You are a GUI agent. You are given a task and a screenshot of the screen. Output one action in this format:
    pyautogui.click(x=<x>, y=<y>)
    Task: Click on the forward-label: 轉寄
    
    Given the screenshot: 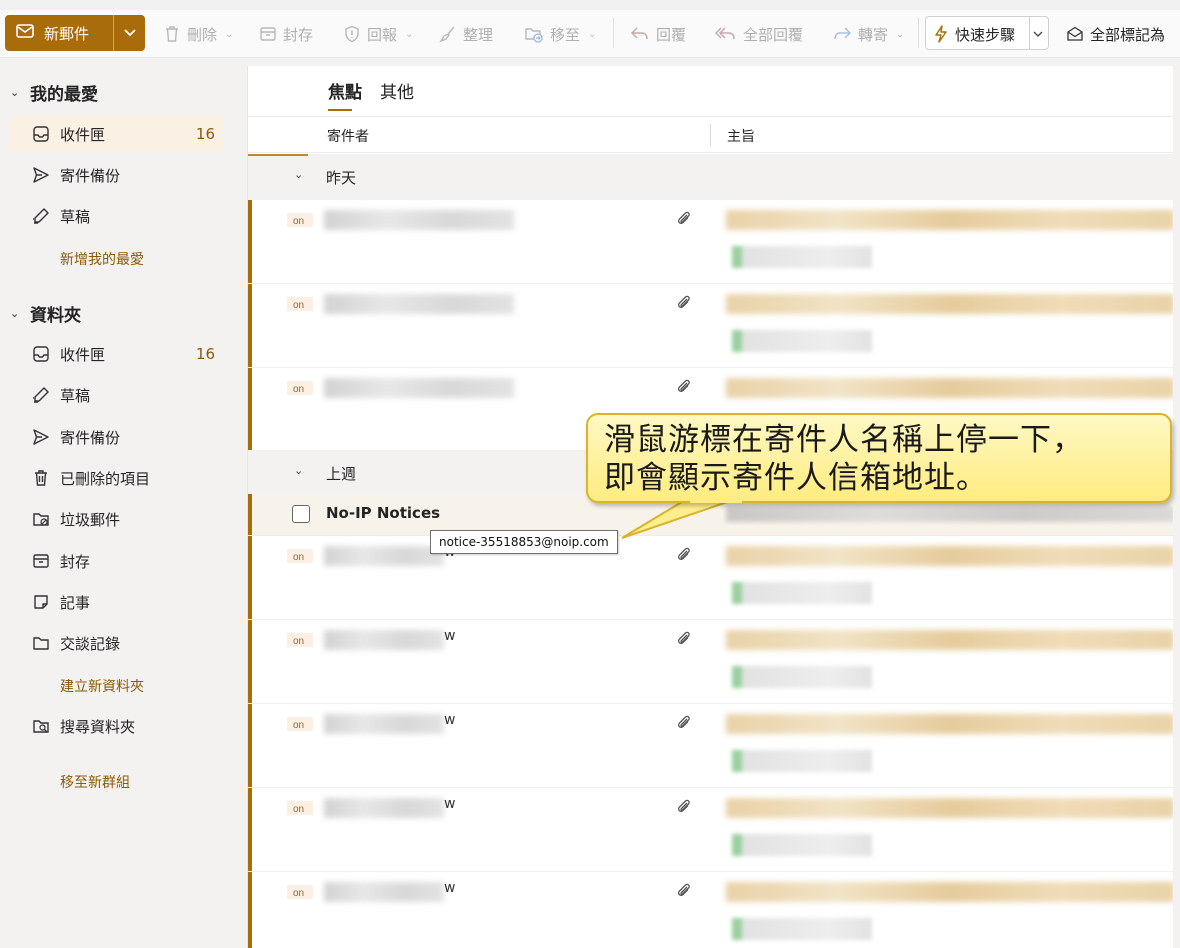 What is the action you would take?
    pyautogui.click(x=873, y=34)
    